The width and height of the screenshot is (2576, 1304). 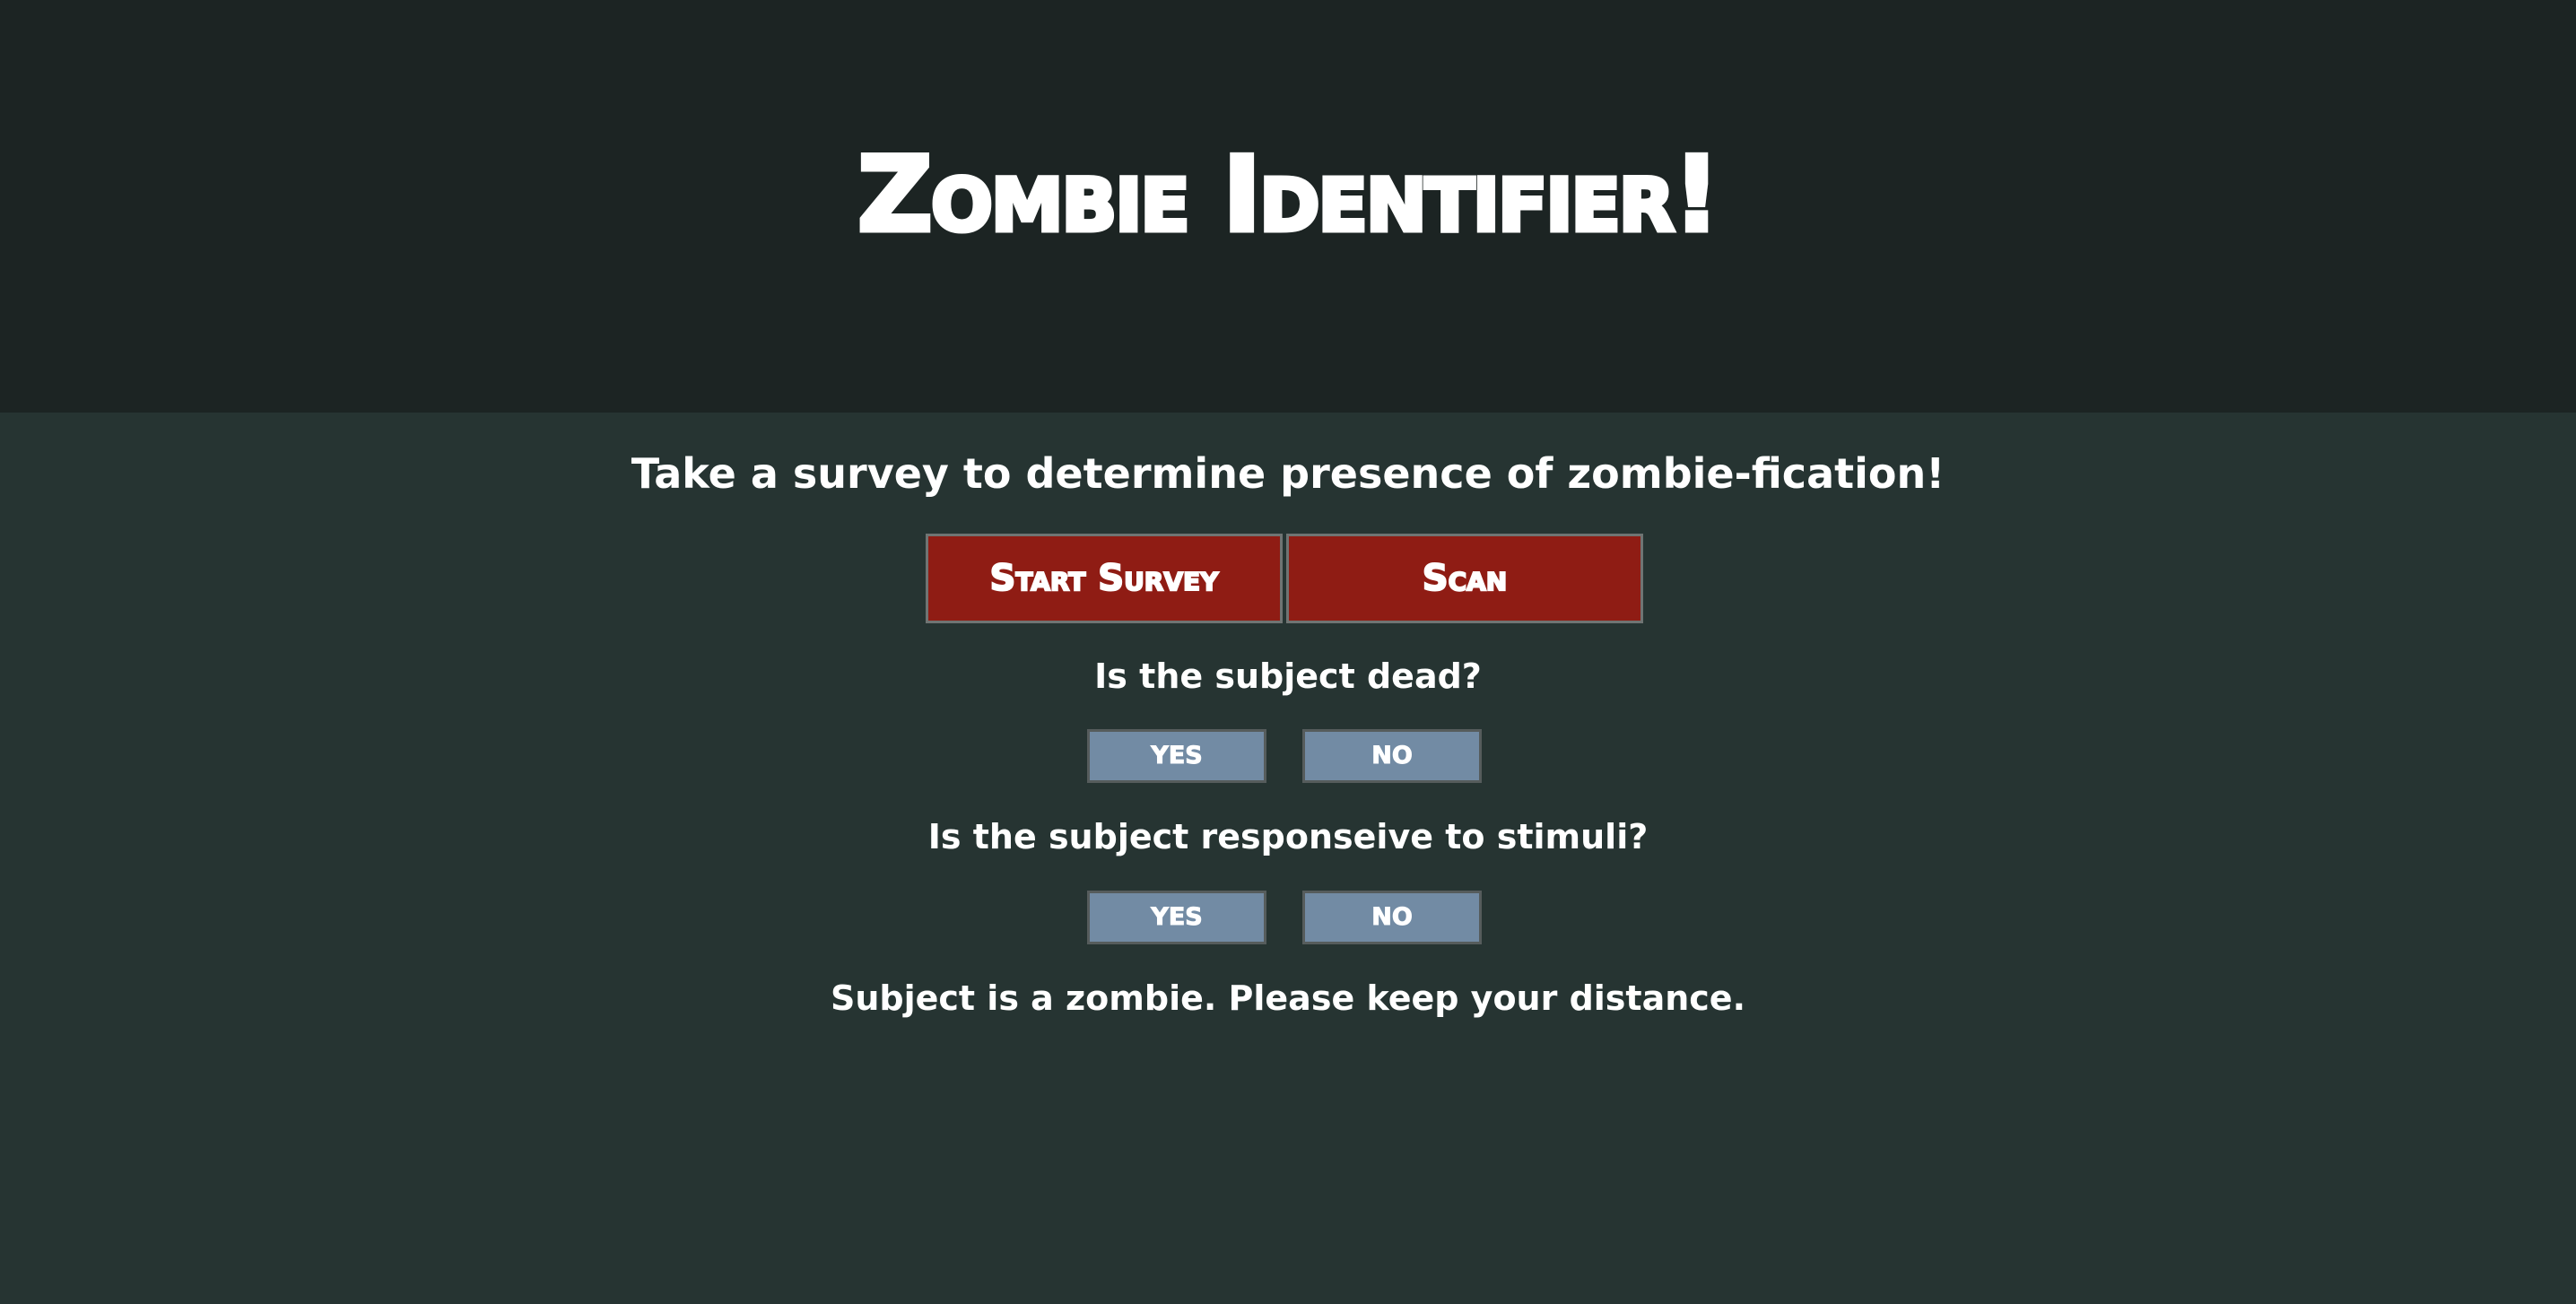 What do you see at coordinates (1284, 917) in the screenshot?
I see `stimuli-answer-buttons: YES NO` at bounding box center [1284, 917].